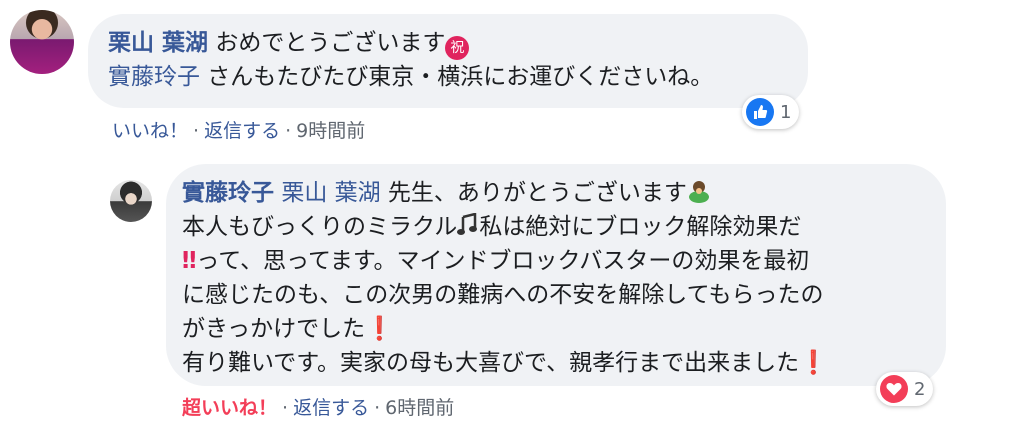 The image size is (1010, 440). I want to click on like-button: いいね！, so click(150, 131).